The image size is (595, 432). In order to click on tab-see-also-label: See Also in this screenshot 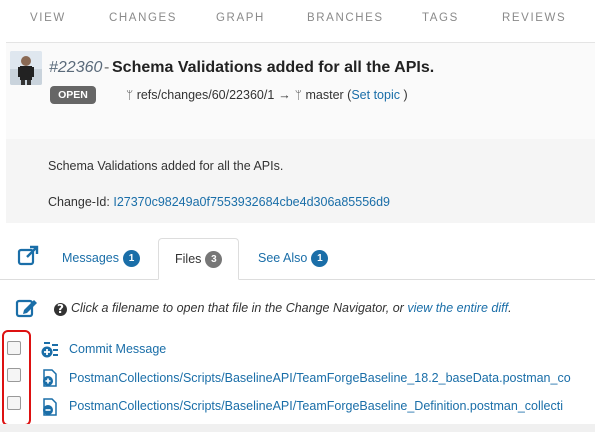, I will do `click(283, 258)`.